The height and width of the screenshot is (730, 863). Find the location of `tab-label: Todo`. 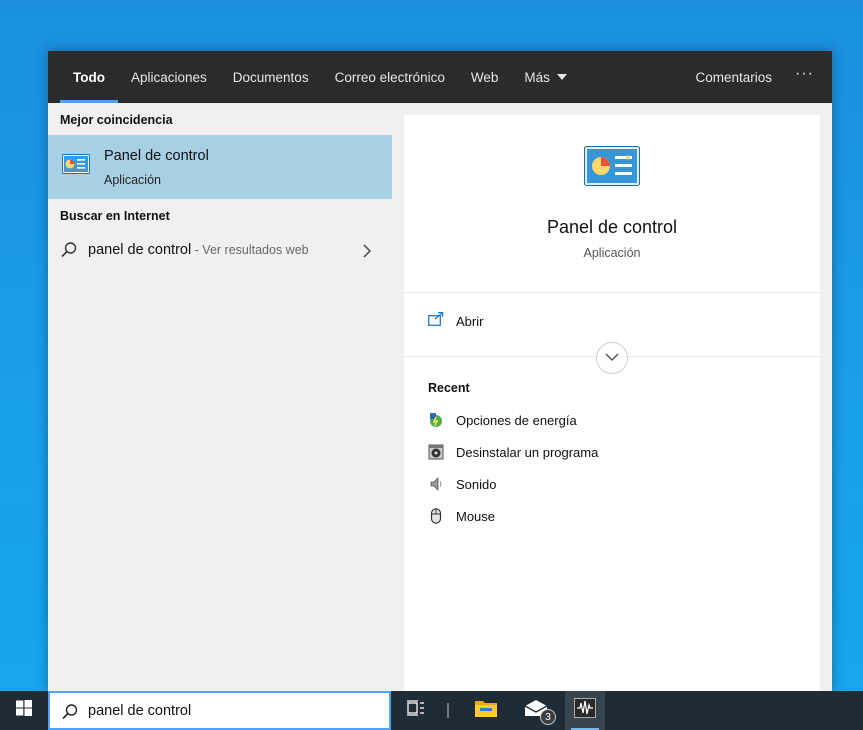

tab-label: Todo is located at coordinates (89, 77).